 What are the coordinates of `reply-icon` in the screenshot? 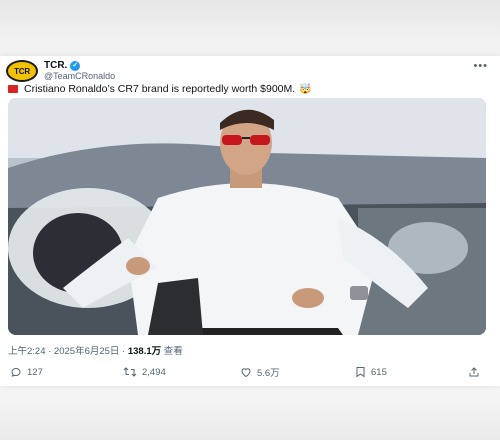 It's located at (16, 372).